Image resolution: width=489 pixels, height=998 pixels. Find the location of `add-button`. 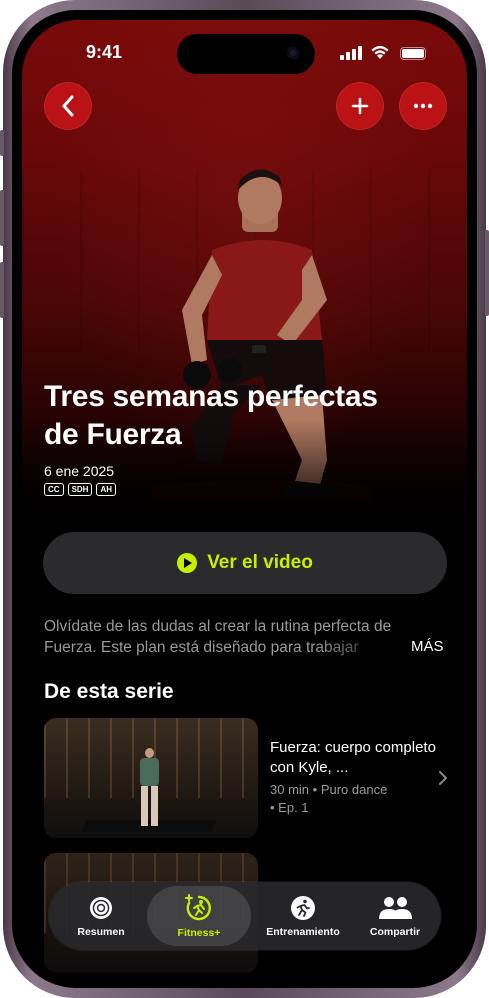

add-button is located at coordinates (360, 106).